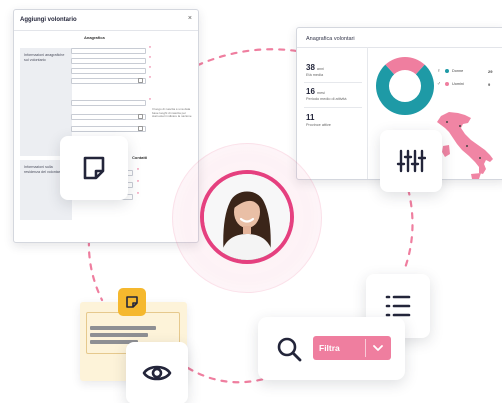  What do you see at coordinates (333, 94) in the screenshot?
I see `stat-average-period: 16 mesi Periodo medio di attività` at bounding box center [333, 94].